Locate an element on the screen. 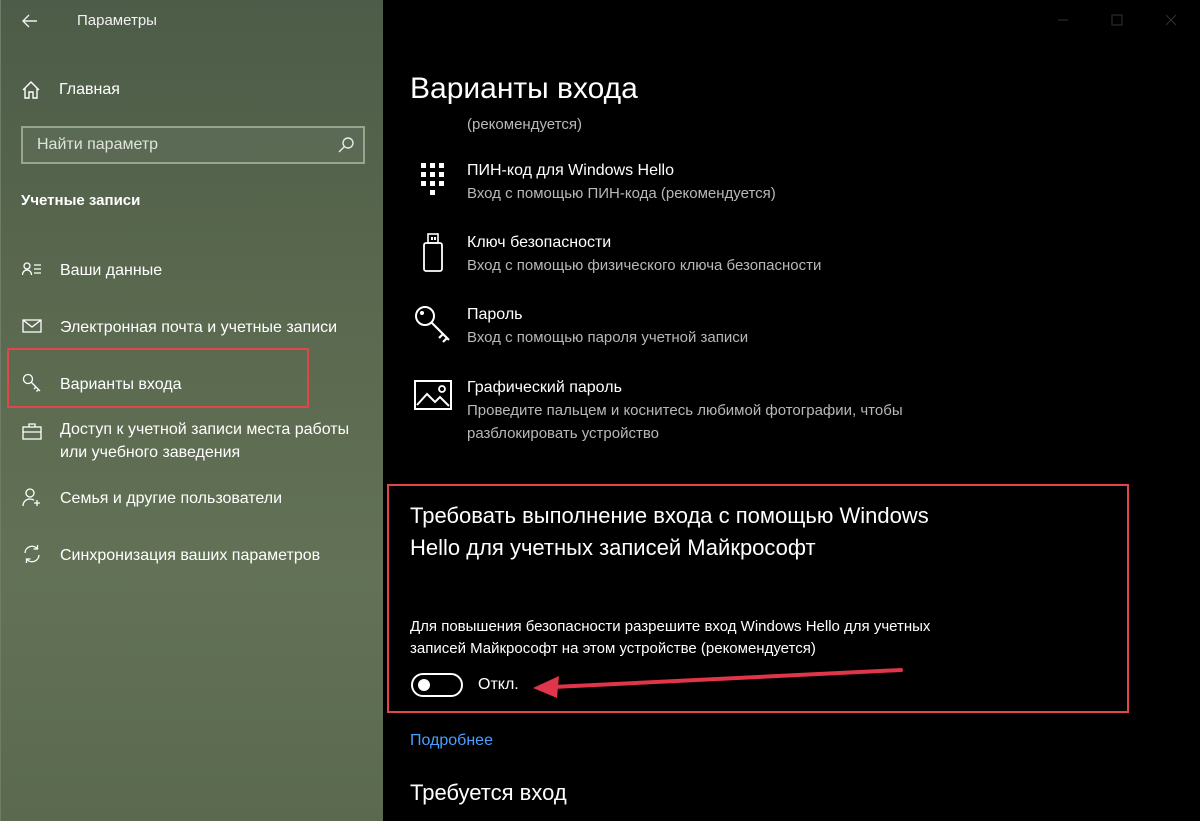 Image resolution: width=1200 pixels, height=821 pixels. close-icon is located at coordinates (1171, 20).